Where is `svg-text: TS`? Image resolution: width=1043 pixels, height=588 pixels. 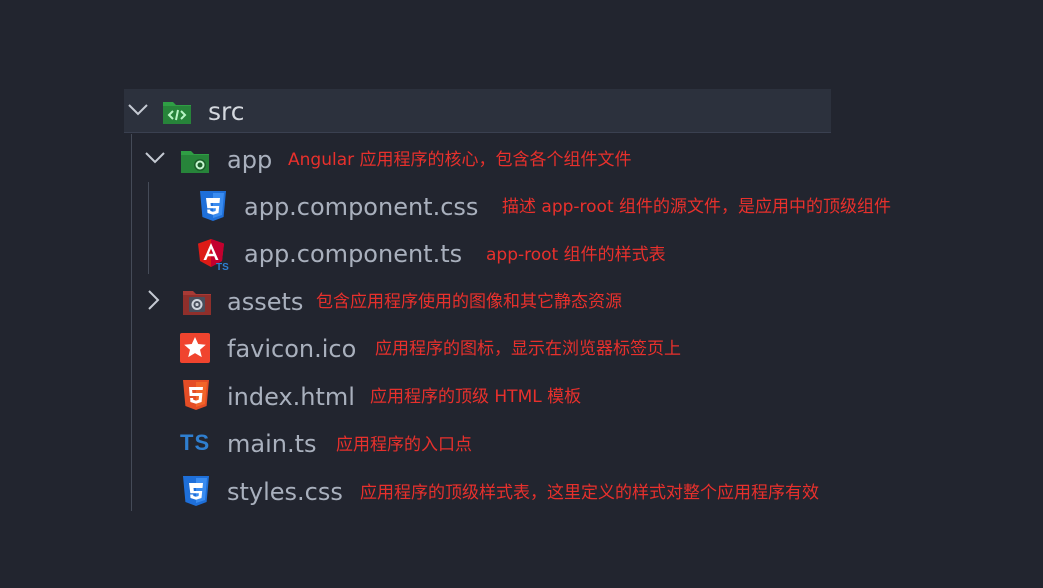 svg-text: TS is located at coordinates (222, 266).